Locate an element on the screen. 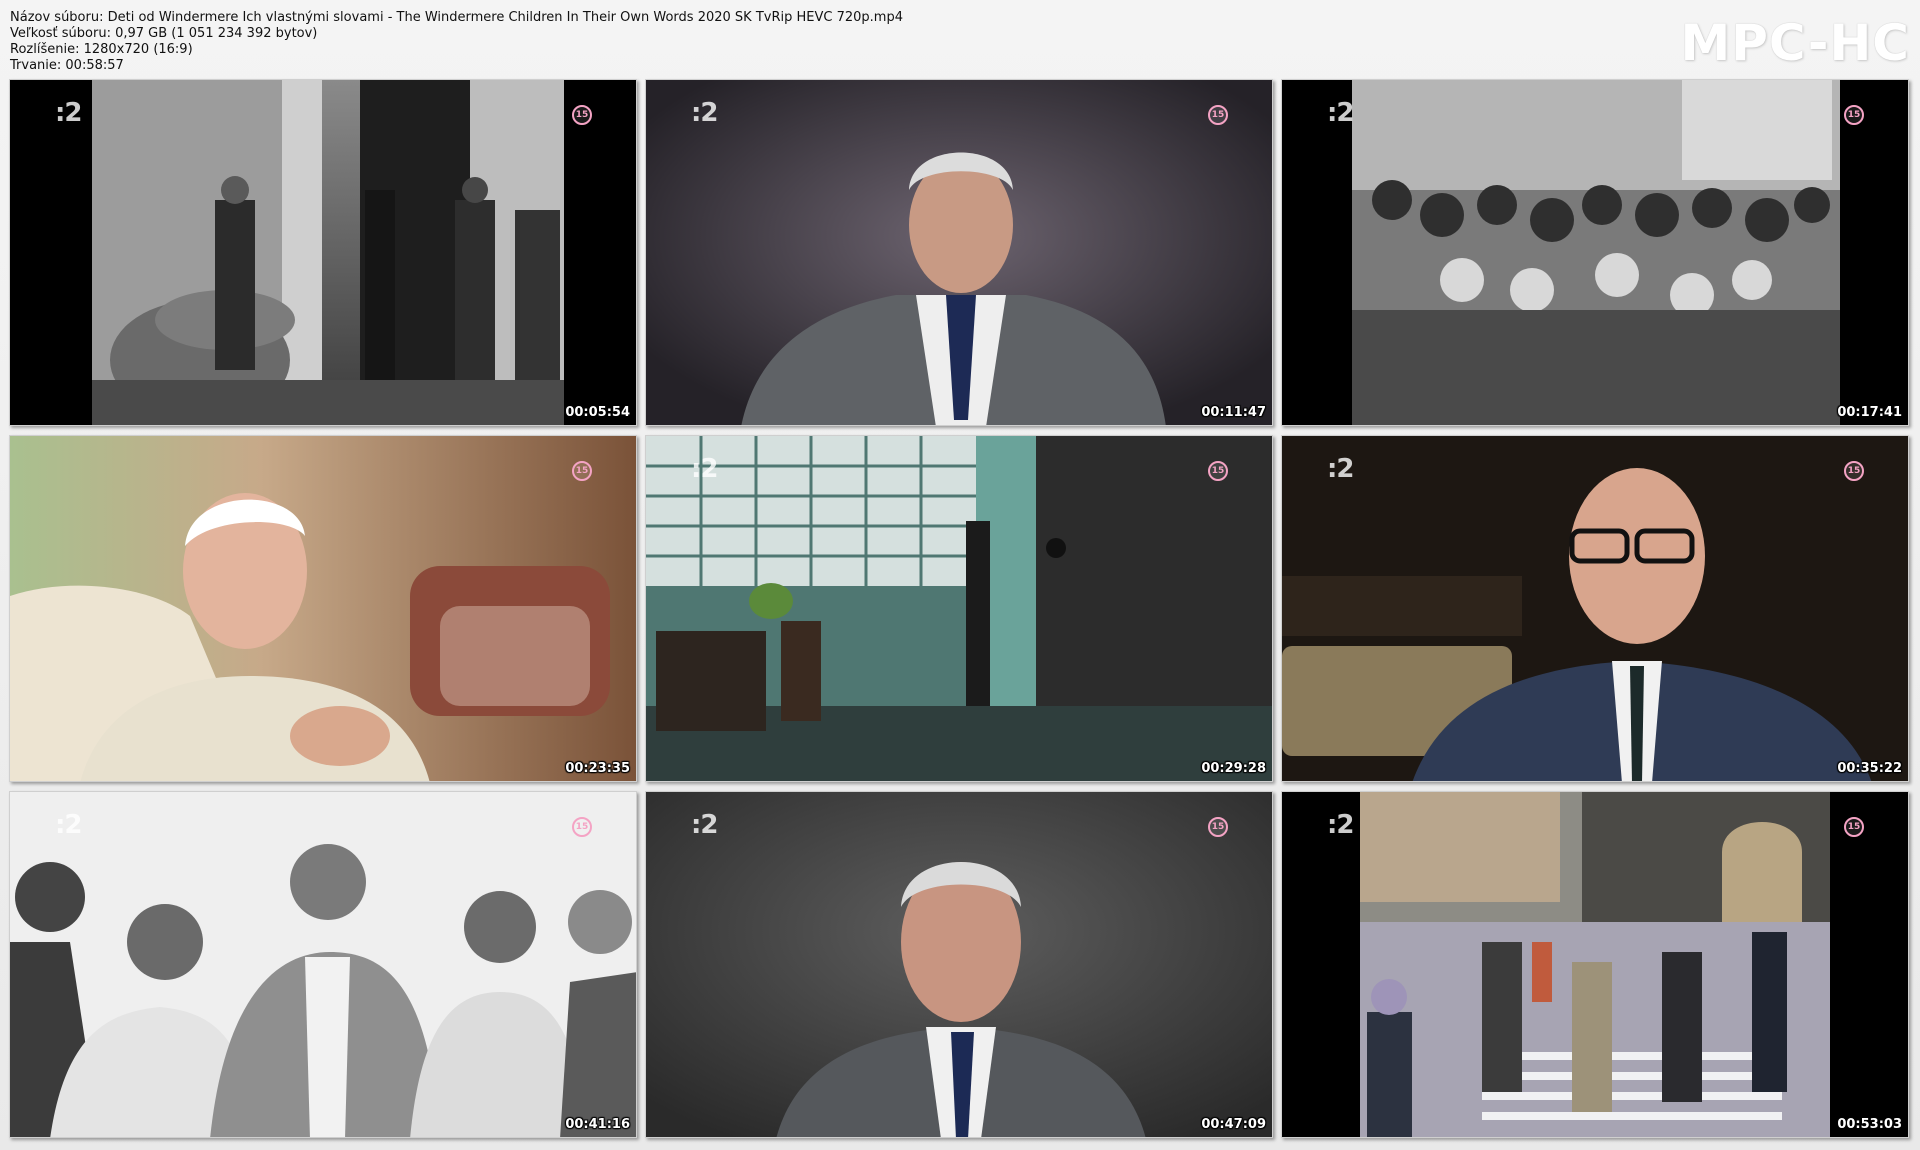 The height and width of the screenshot is (1150, 1920). frame-image-man-glasses is located at coordinates (1595, 608).